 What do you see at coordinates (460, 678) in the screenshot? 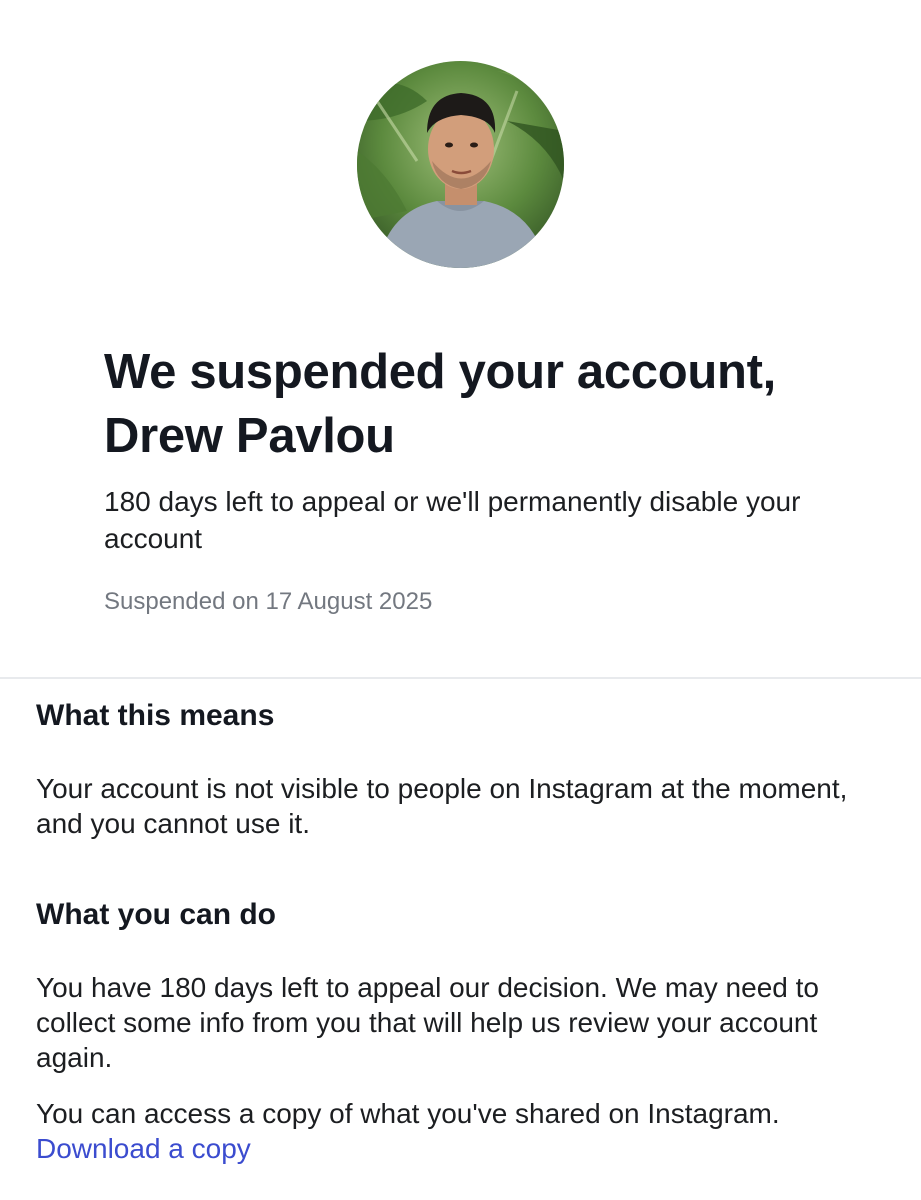
I see `section-divider` at bounding box center [460, 678].